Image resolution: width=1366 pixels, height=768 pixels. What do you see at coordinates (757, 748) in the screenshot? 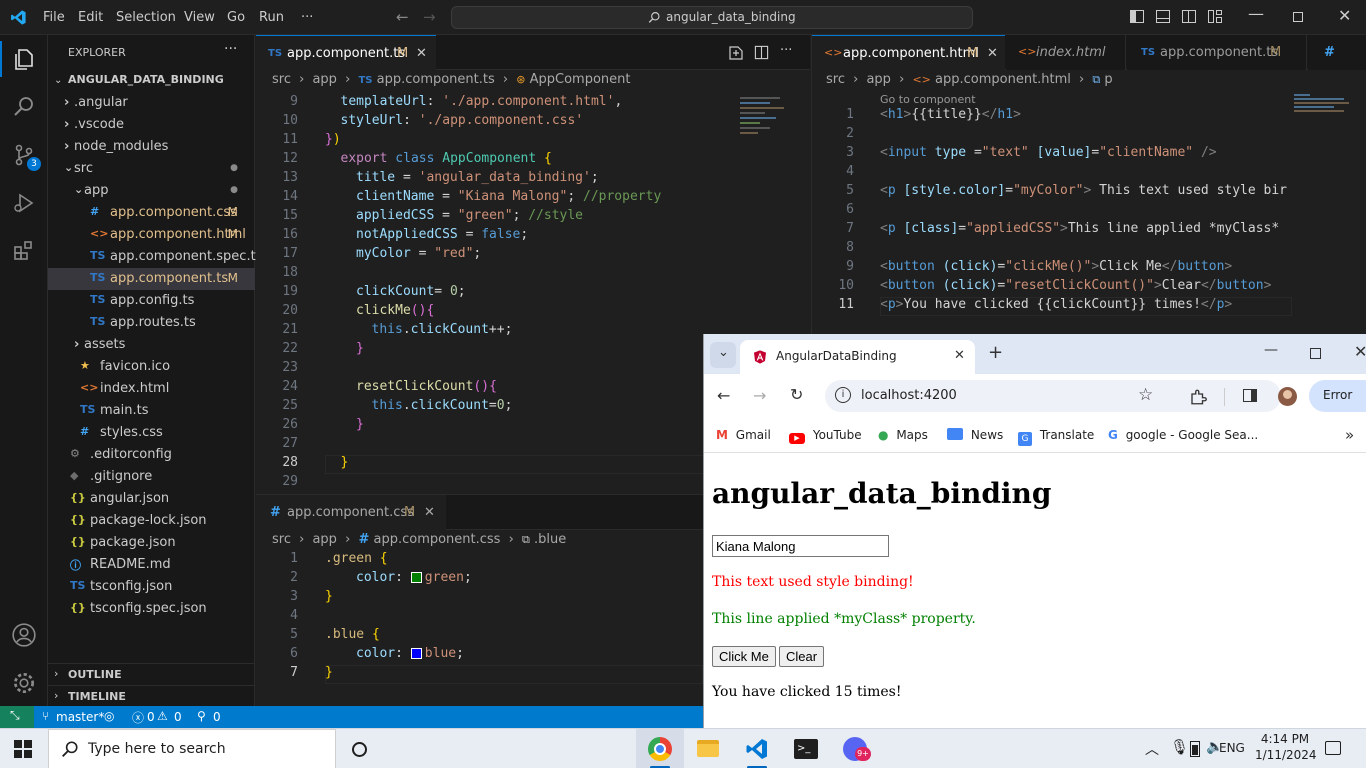
I see `taskbar-vscode` at bounding box center [757, 748].